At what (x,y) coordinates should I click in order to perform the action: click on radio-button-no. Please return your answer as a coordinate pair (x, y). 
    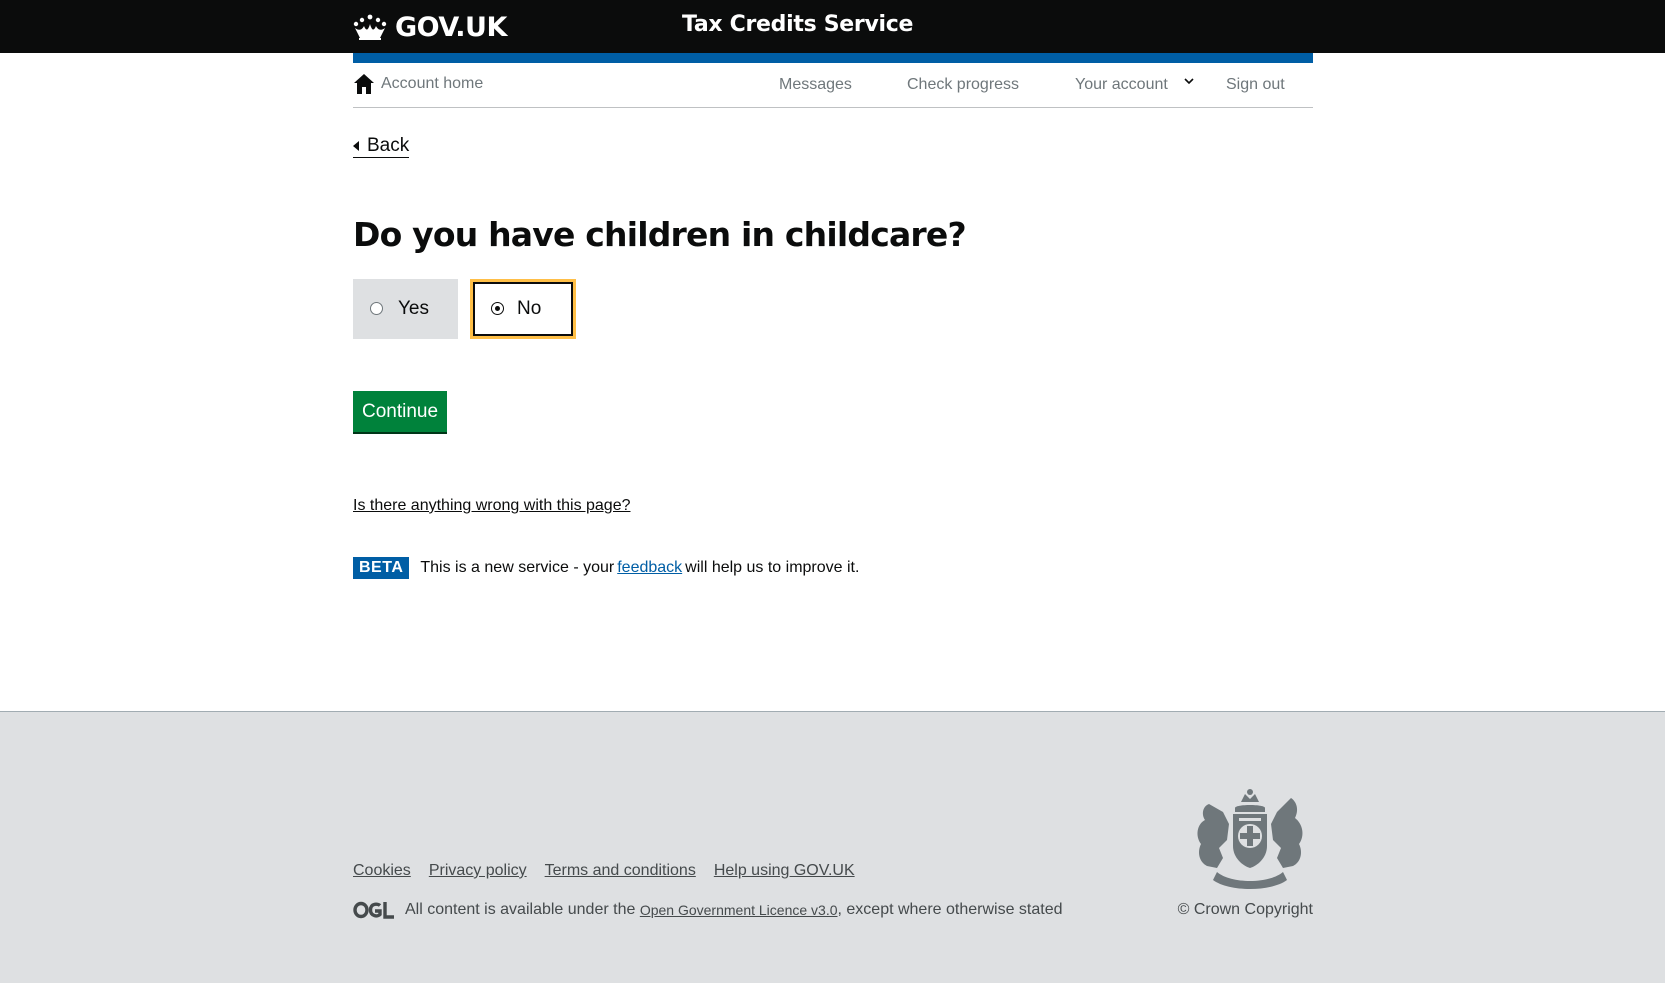
    Looking at the image, I should click on (497, 308).